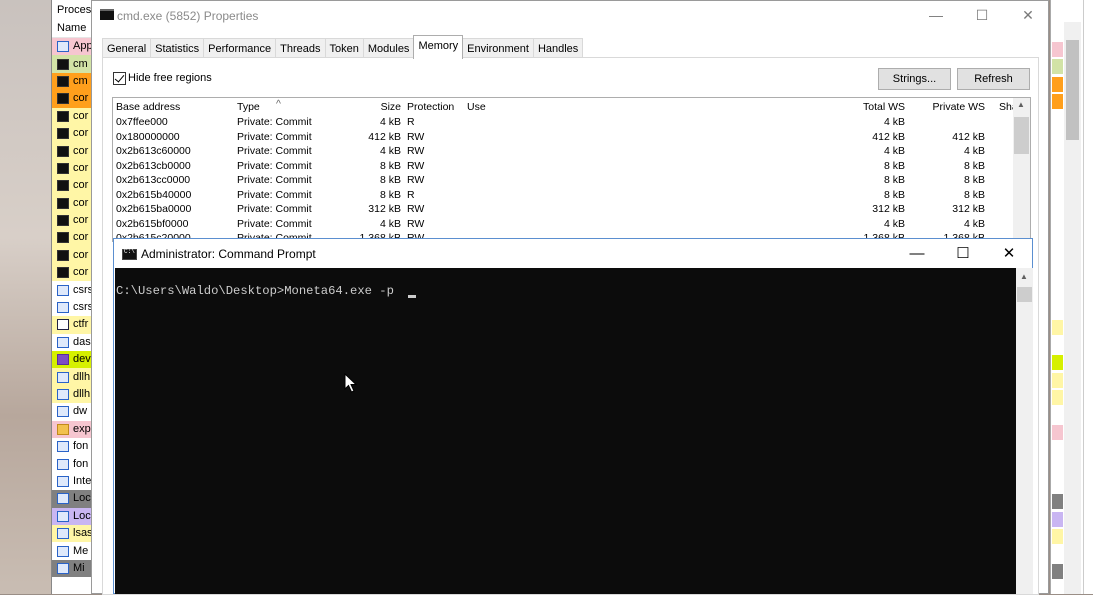 This screenshot has width=1093, height=595. Describe the element at coordinates (498, 48) in the screenshot. I see `tab-environment: Environment` at that location.